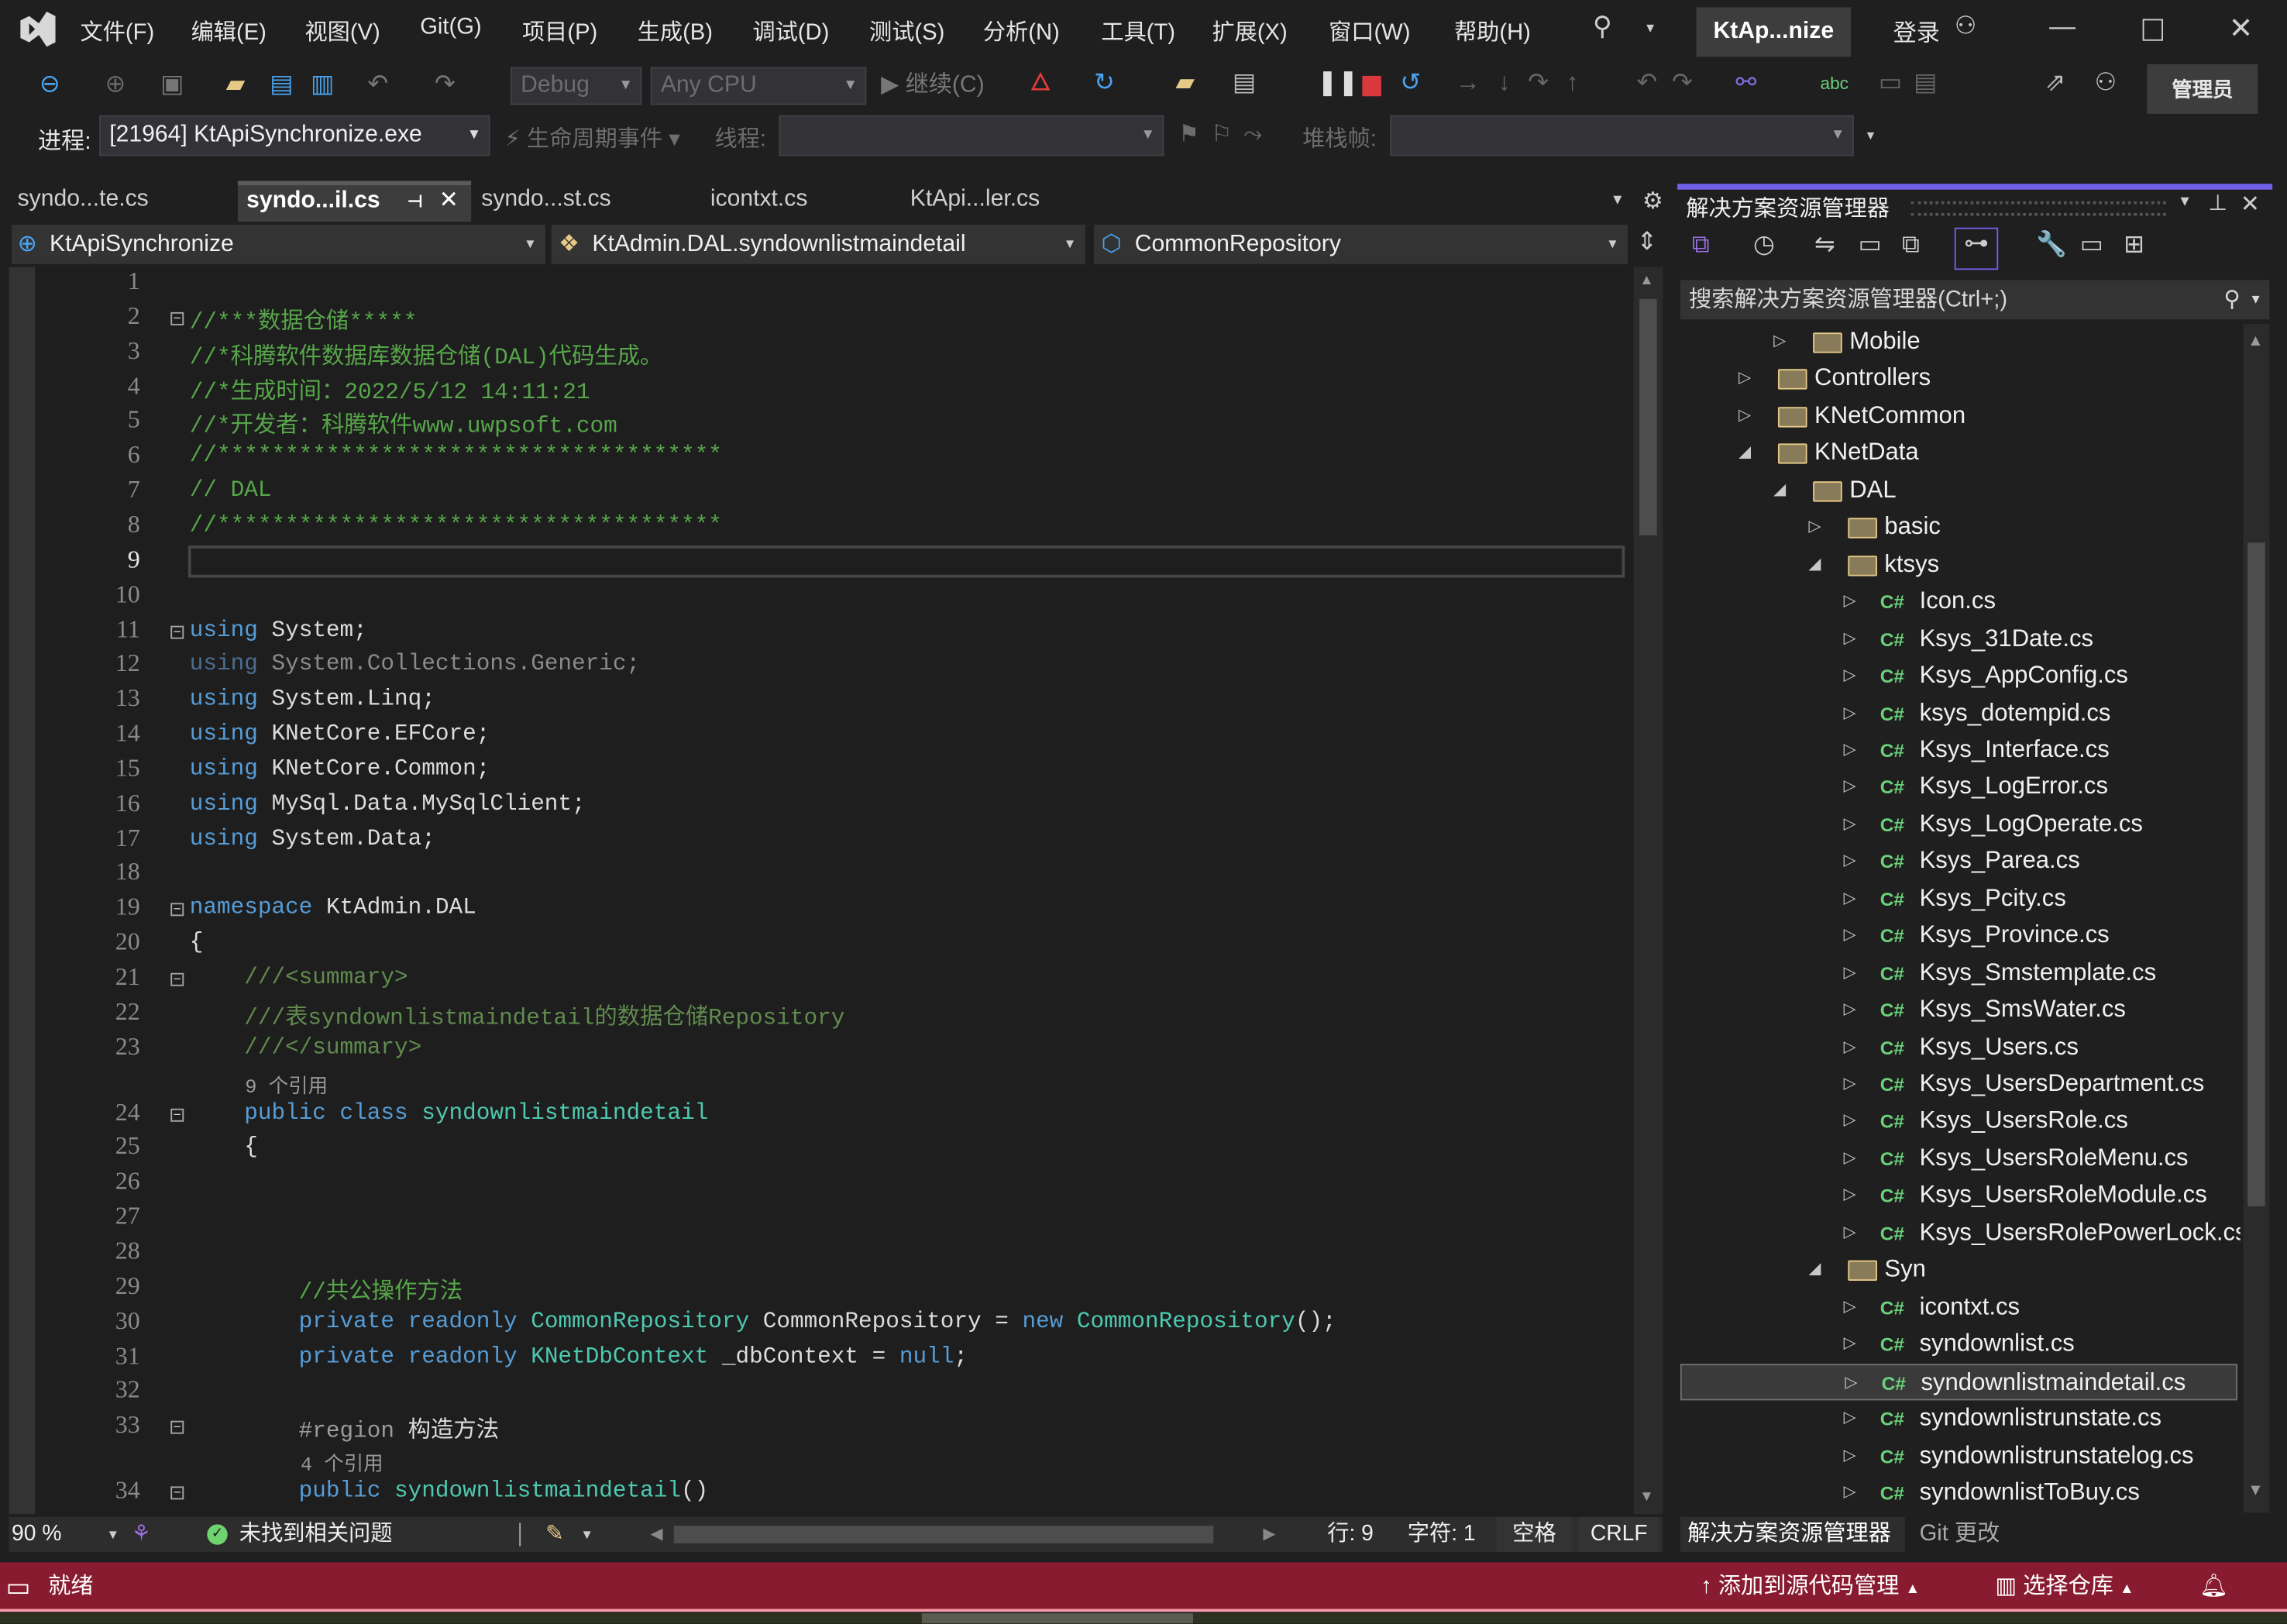 This screenshot has height=1624, width=2287. Describe the element at coordinates (1226, 134) in the screenshot. I see `flag-icons: ⚑⚐⤳` at that location.